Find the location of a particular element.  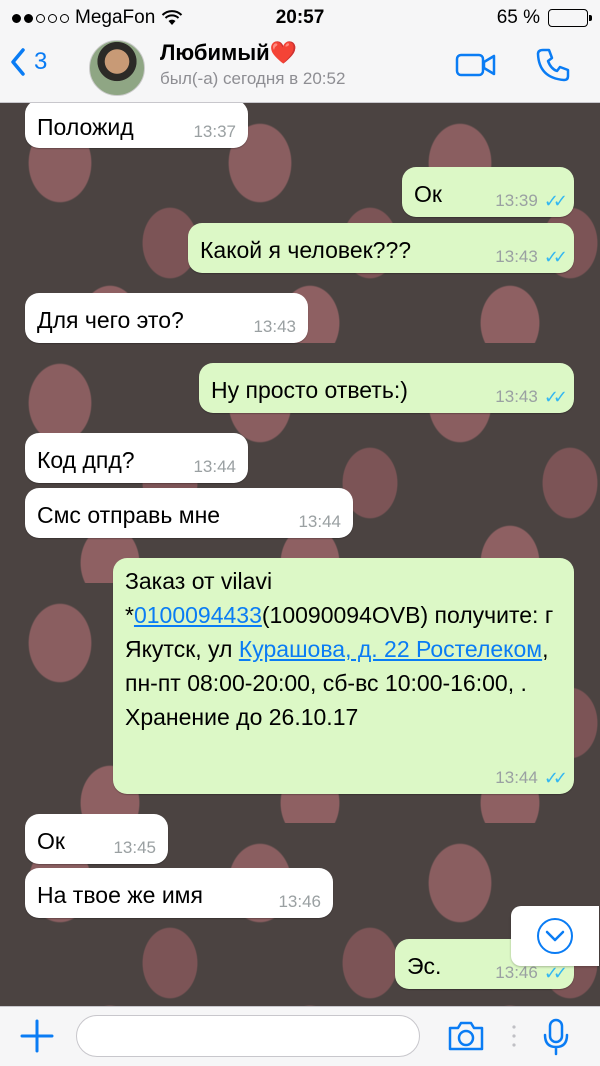

message-incoming: На твое же имя 13:46 is located at coordinates (179, 893).